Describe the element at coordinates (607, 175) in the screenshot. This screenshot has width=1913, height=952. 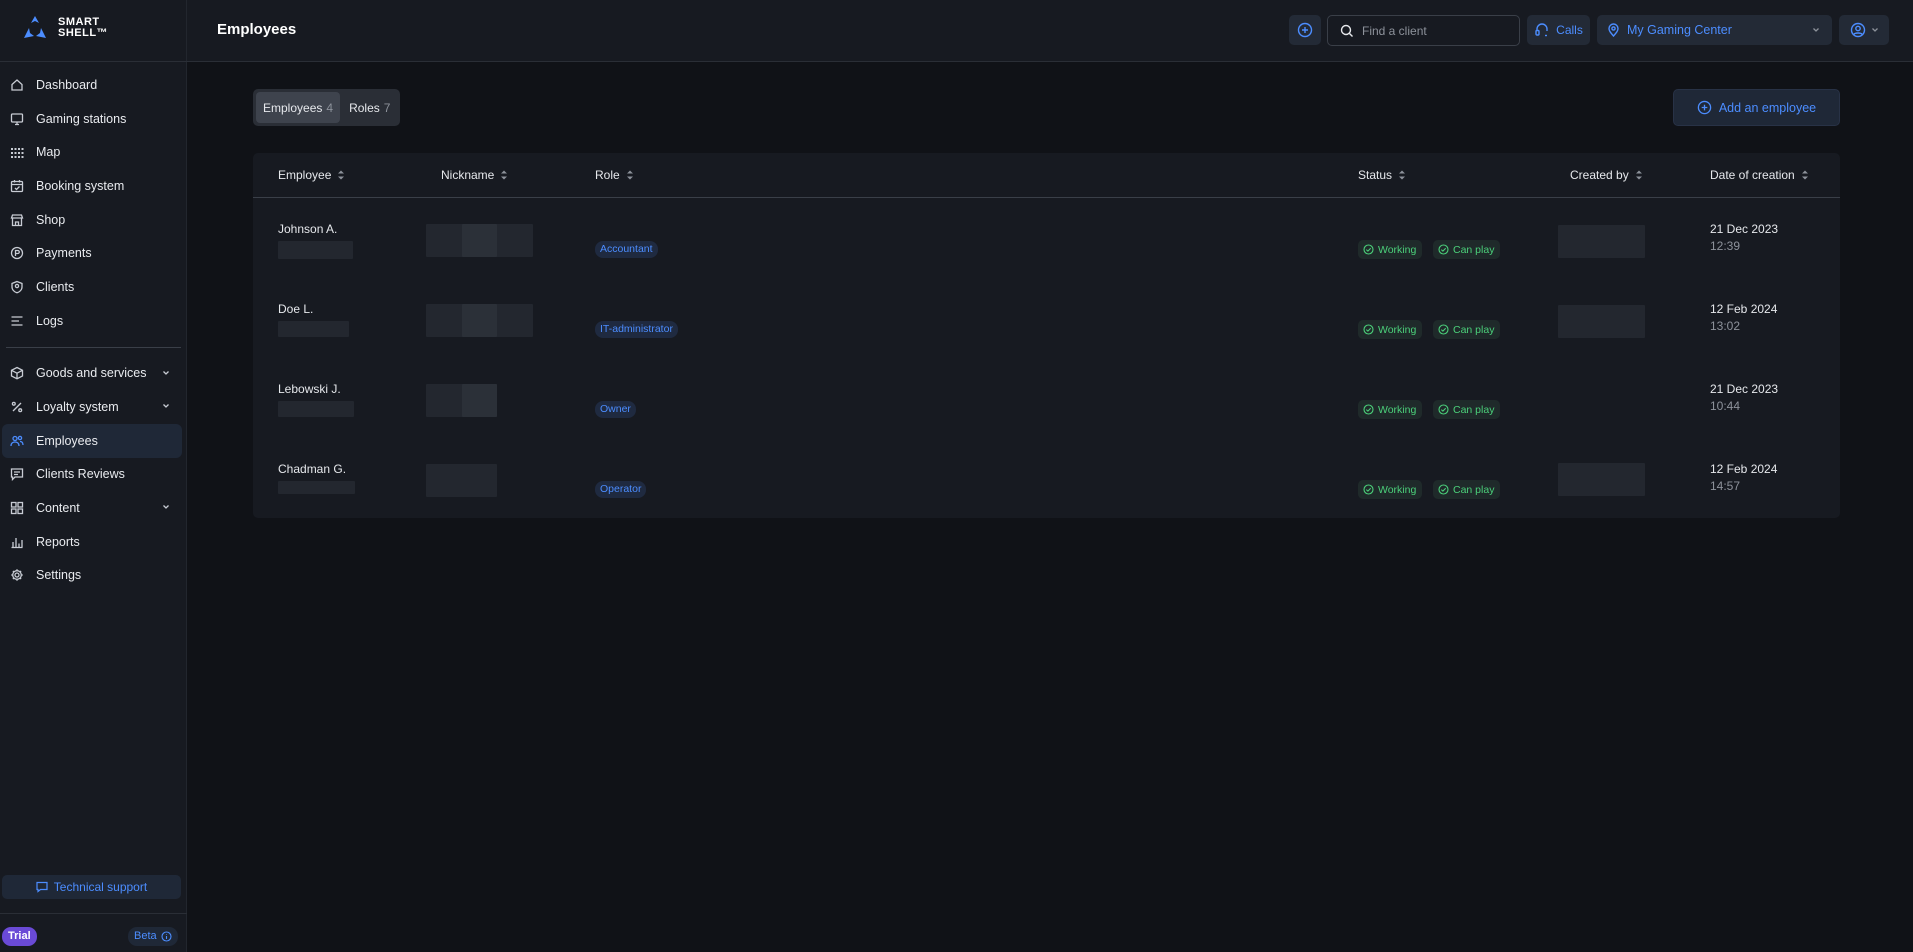
I see `column-label: Role` at that location.